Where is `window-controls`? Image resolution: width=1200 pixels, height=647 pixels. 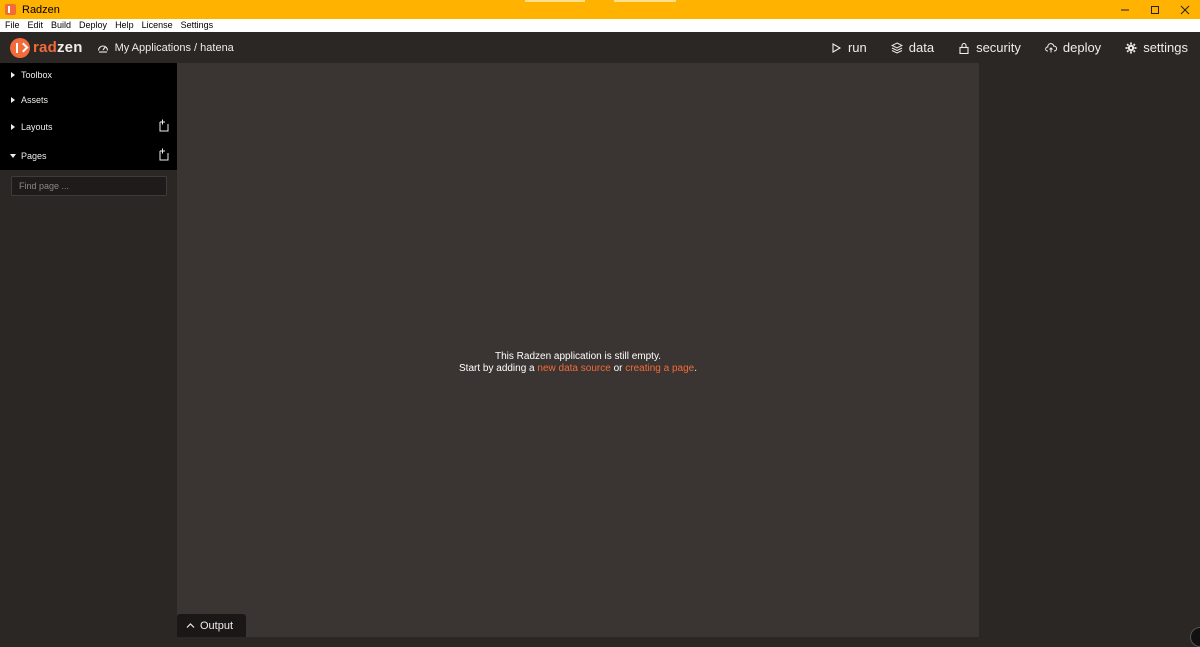 window-controls is located at coordinates (1155, 9).